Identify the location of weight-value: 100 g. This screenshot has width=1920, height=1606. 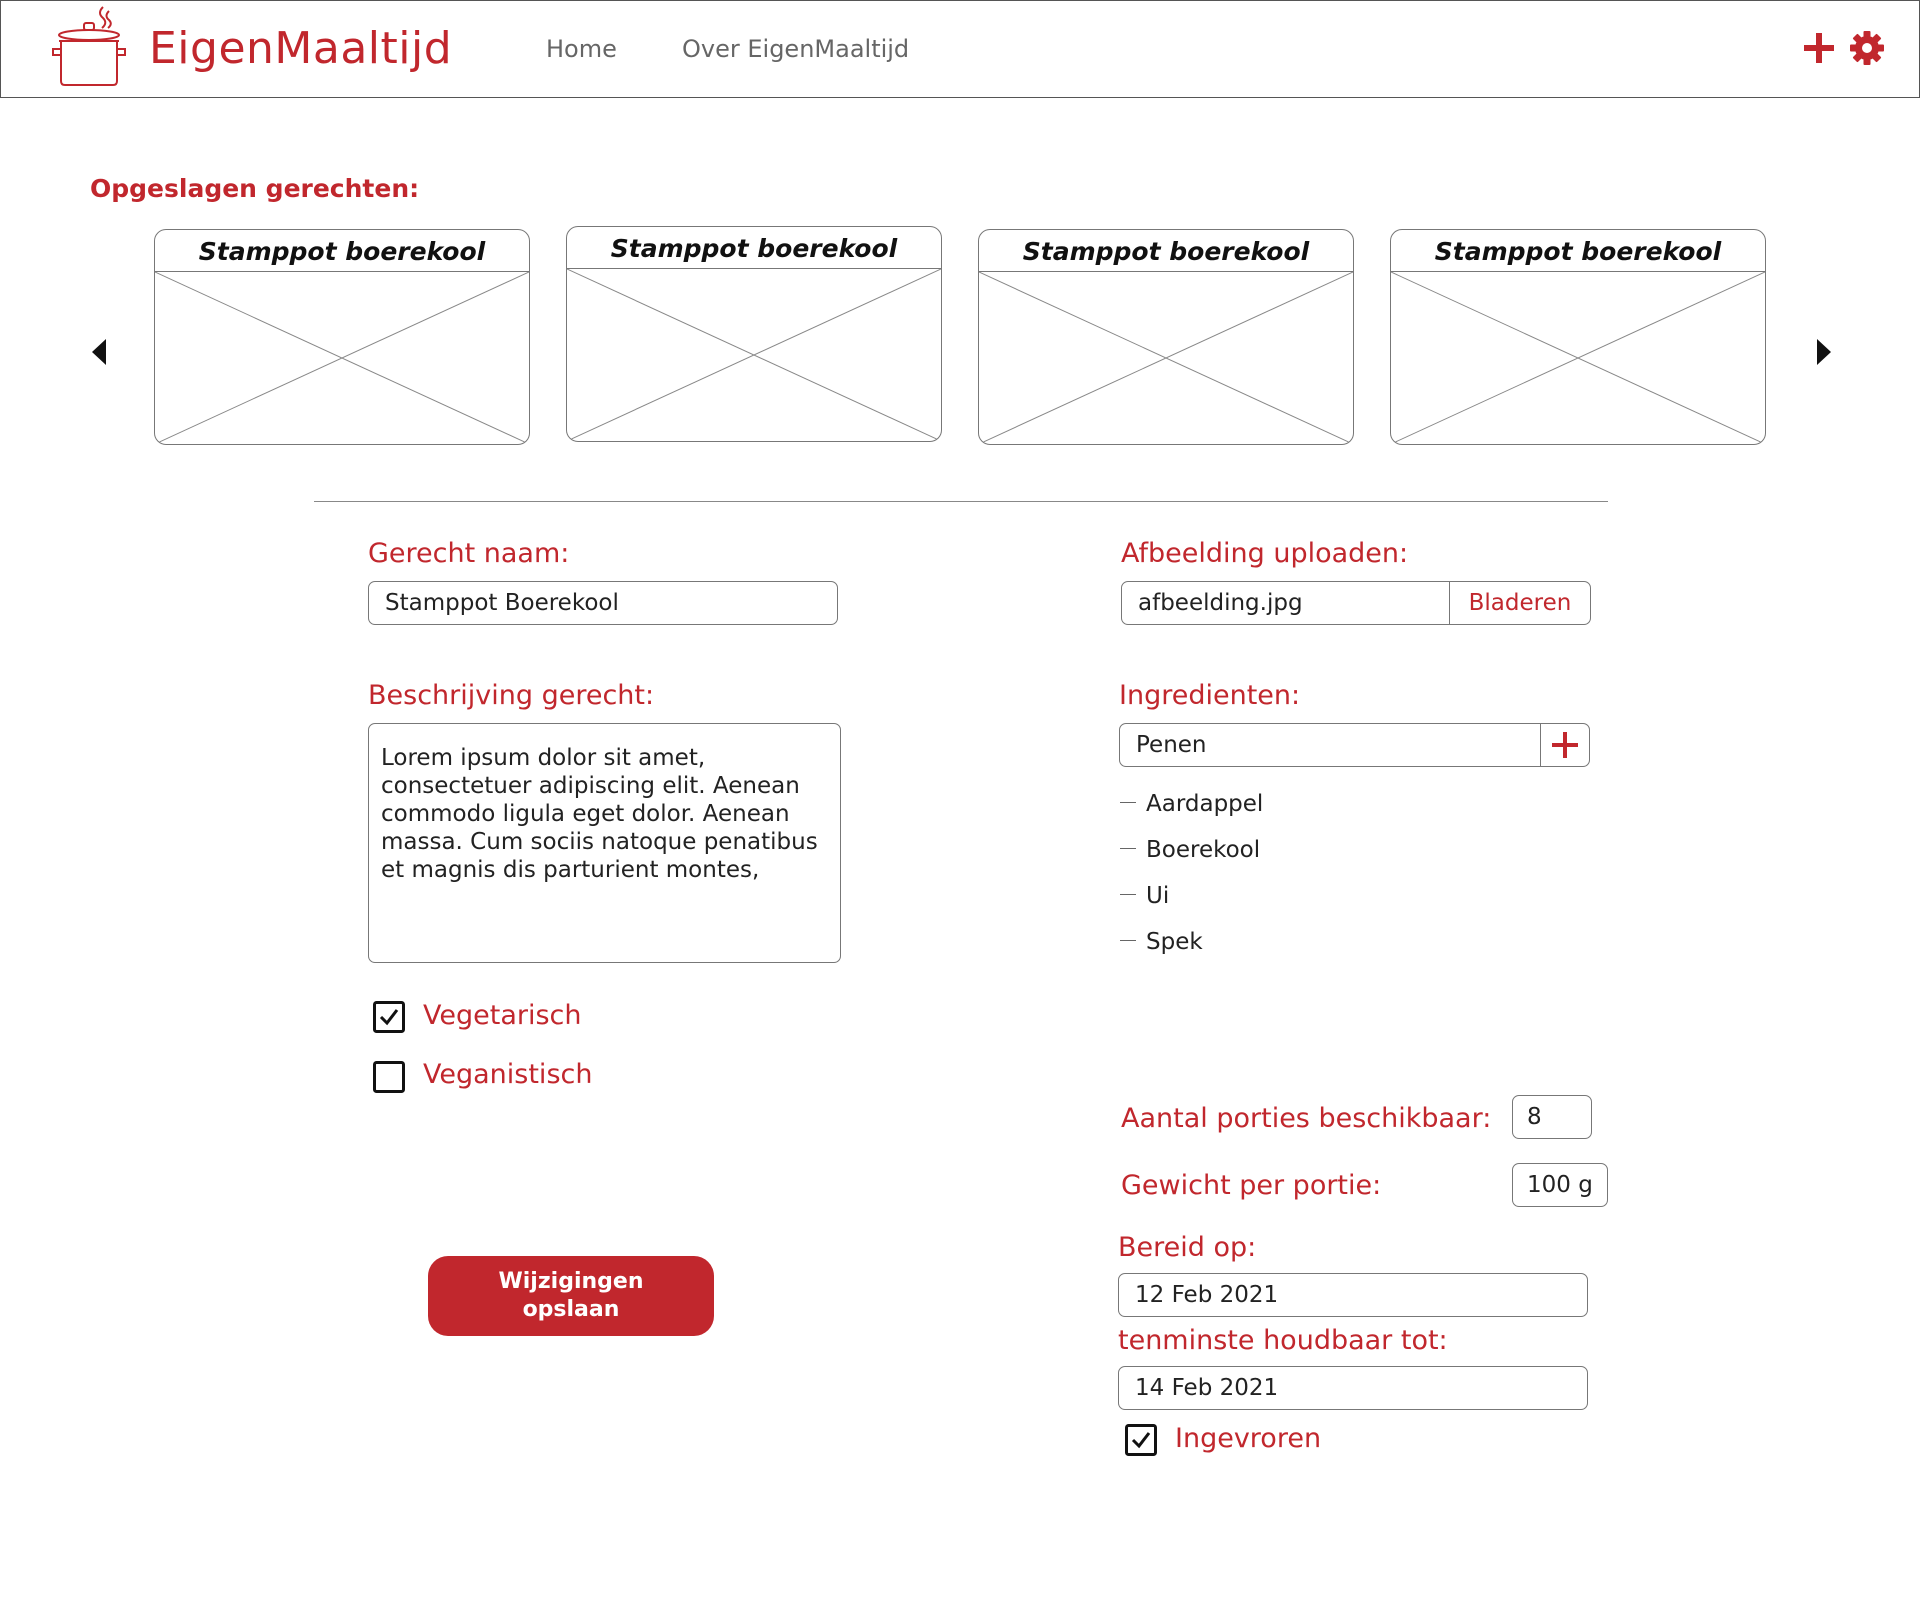
(1560, 1185).